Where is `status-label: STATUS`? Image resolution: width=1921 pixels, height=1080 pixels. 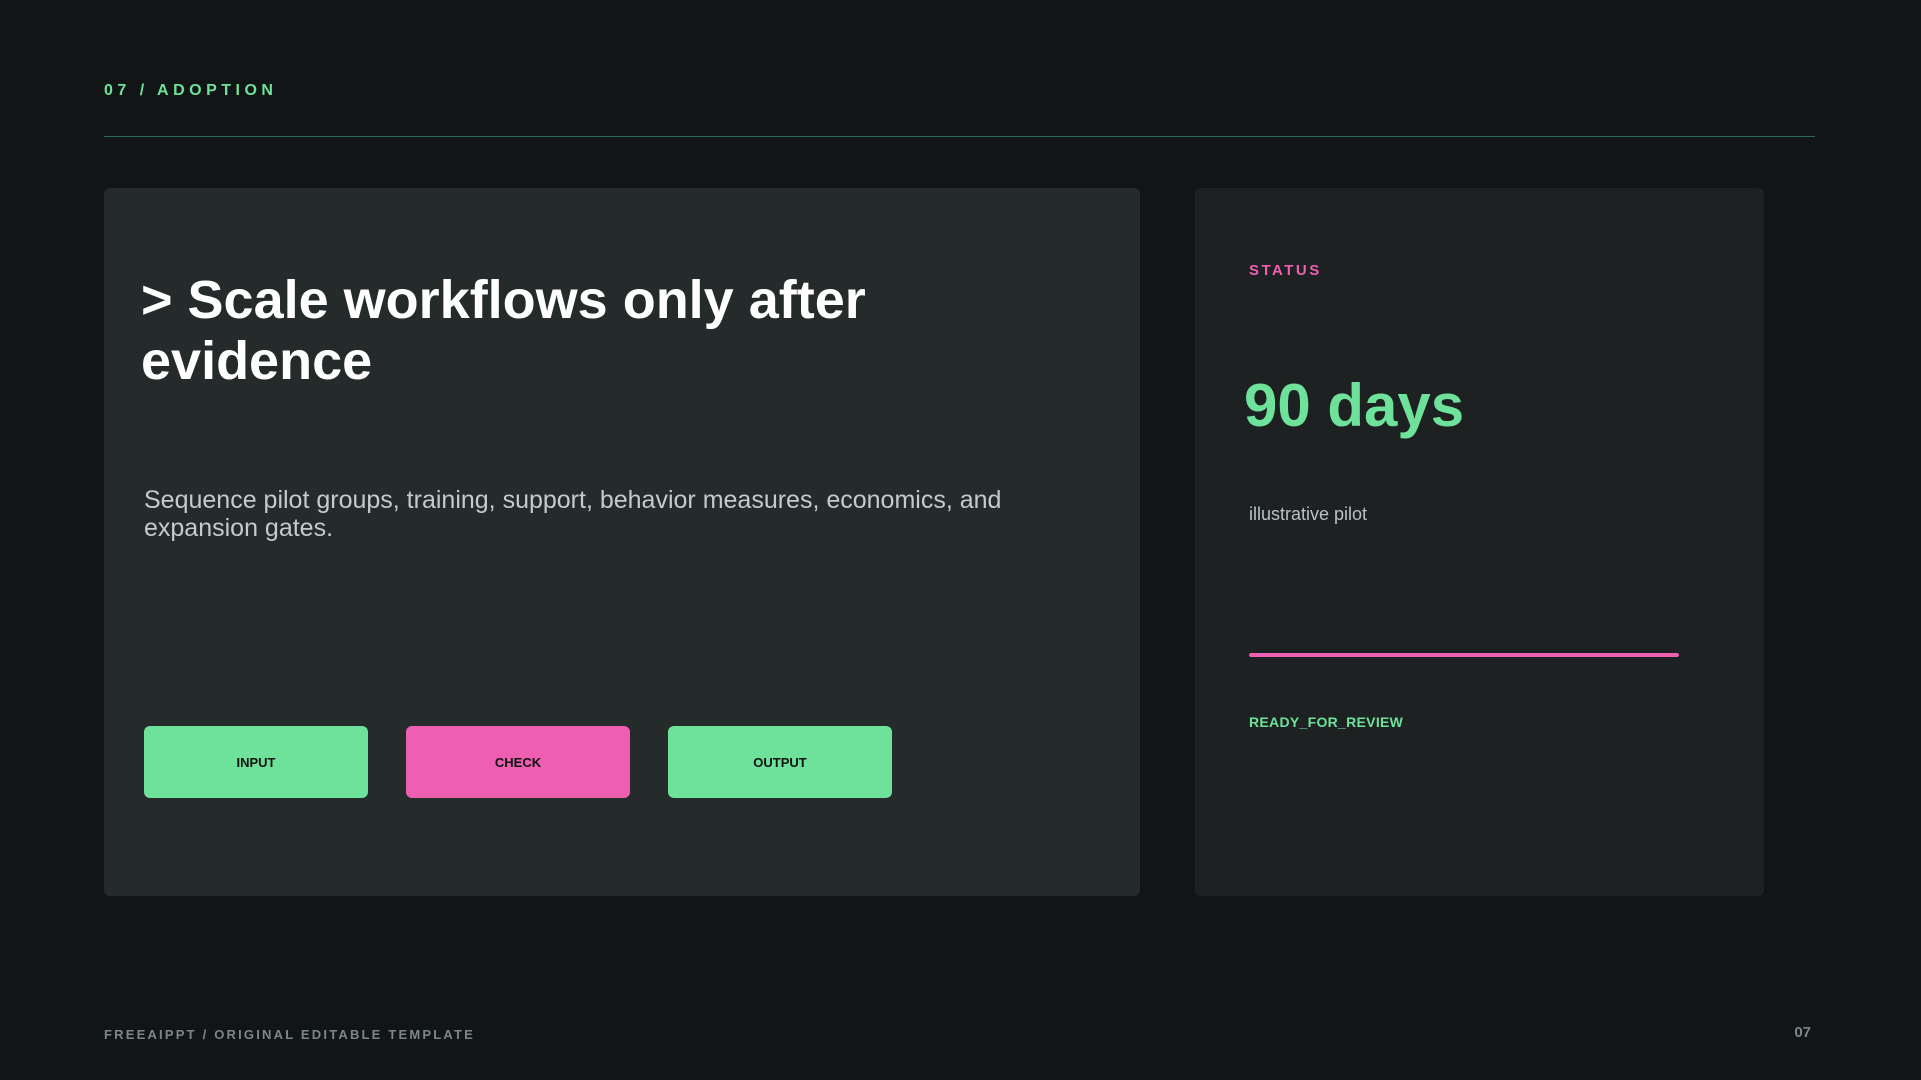
status-label: STATUS is located at coordinates (1285, 270).